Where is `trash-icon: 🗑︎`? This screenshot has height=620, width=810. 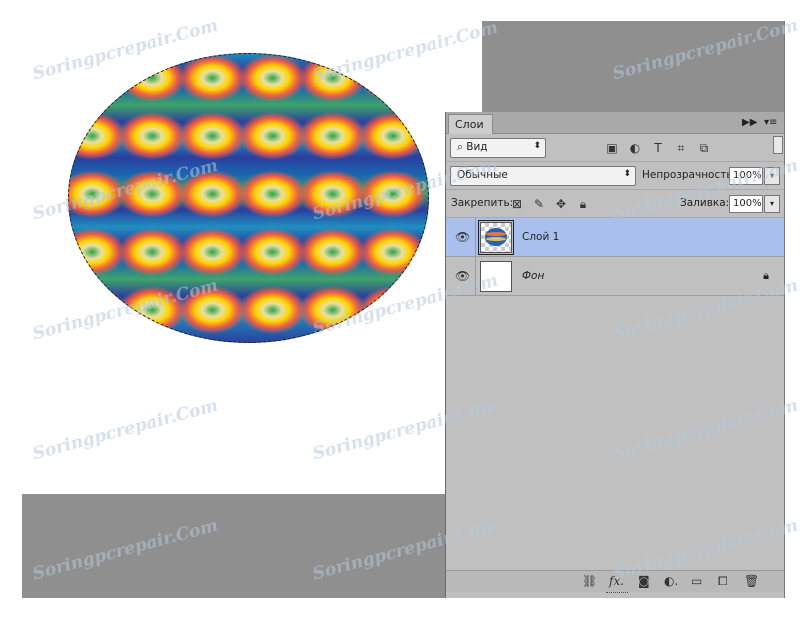
trash-icon: 🗑︎ is located at coordinates (751, 581).